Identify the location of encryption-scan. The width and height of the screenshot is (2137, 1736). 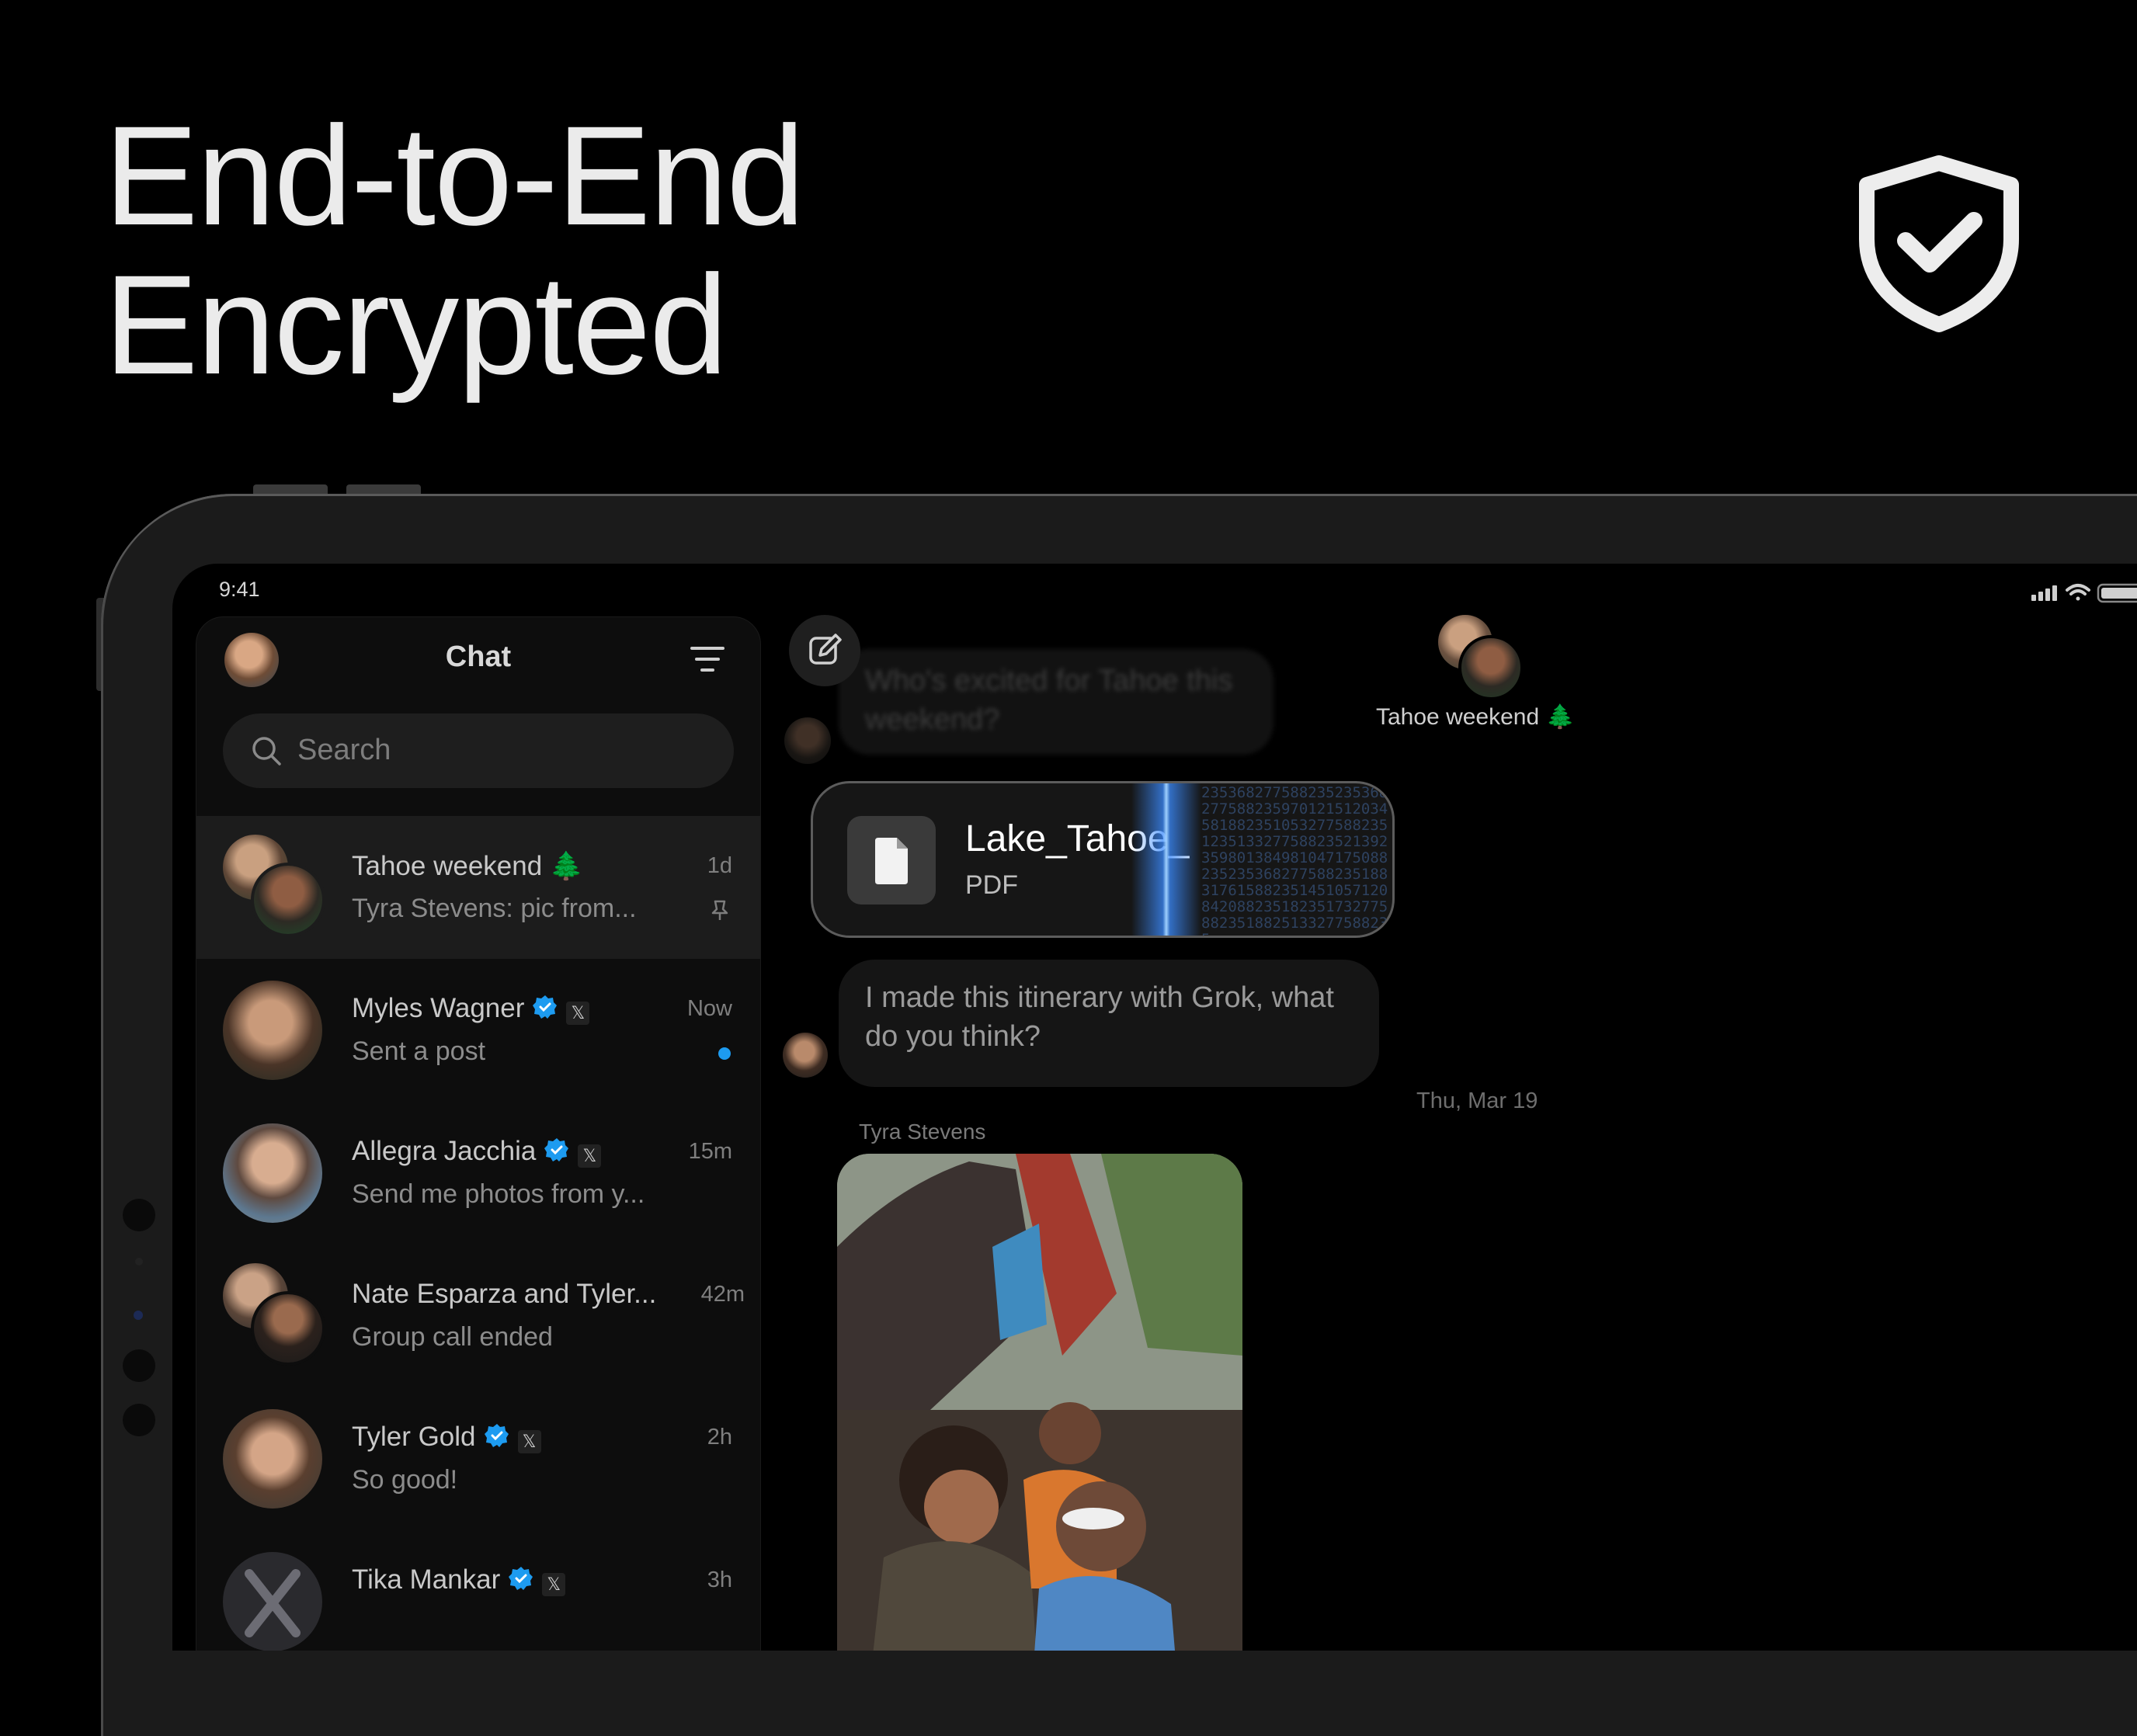
(1166, 859).